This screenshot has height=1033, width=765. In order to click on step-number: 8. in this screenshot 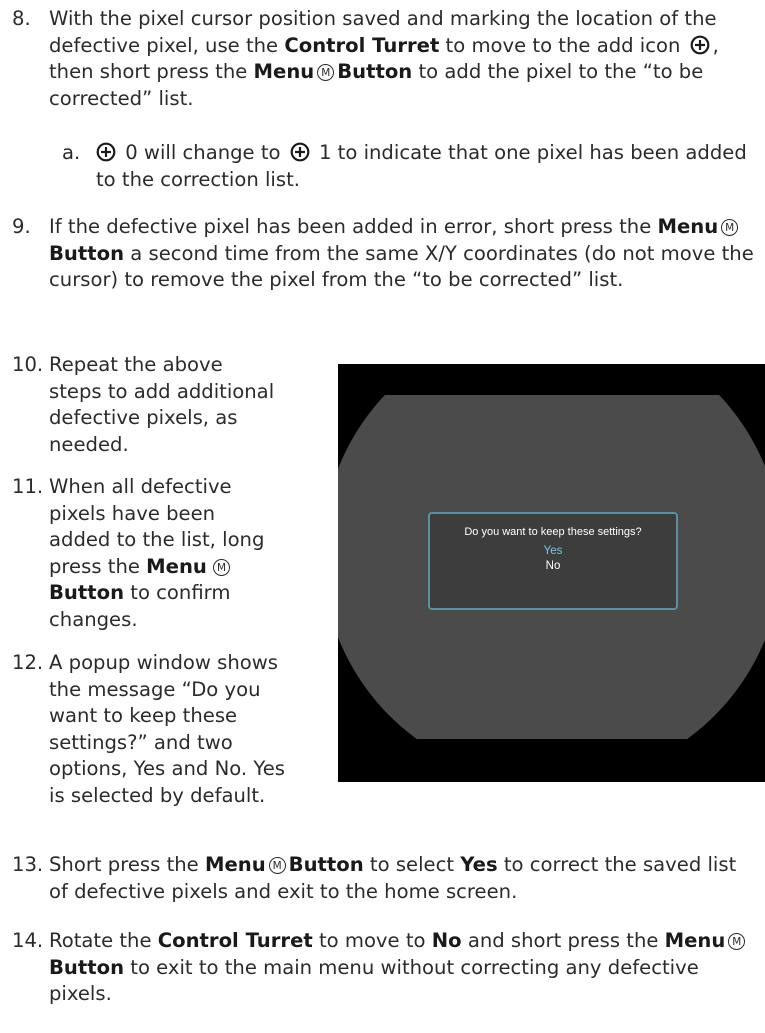, I will do `click(21, 18)`.